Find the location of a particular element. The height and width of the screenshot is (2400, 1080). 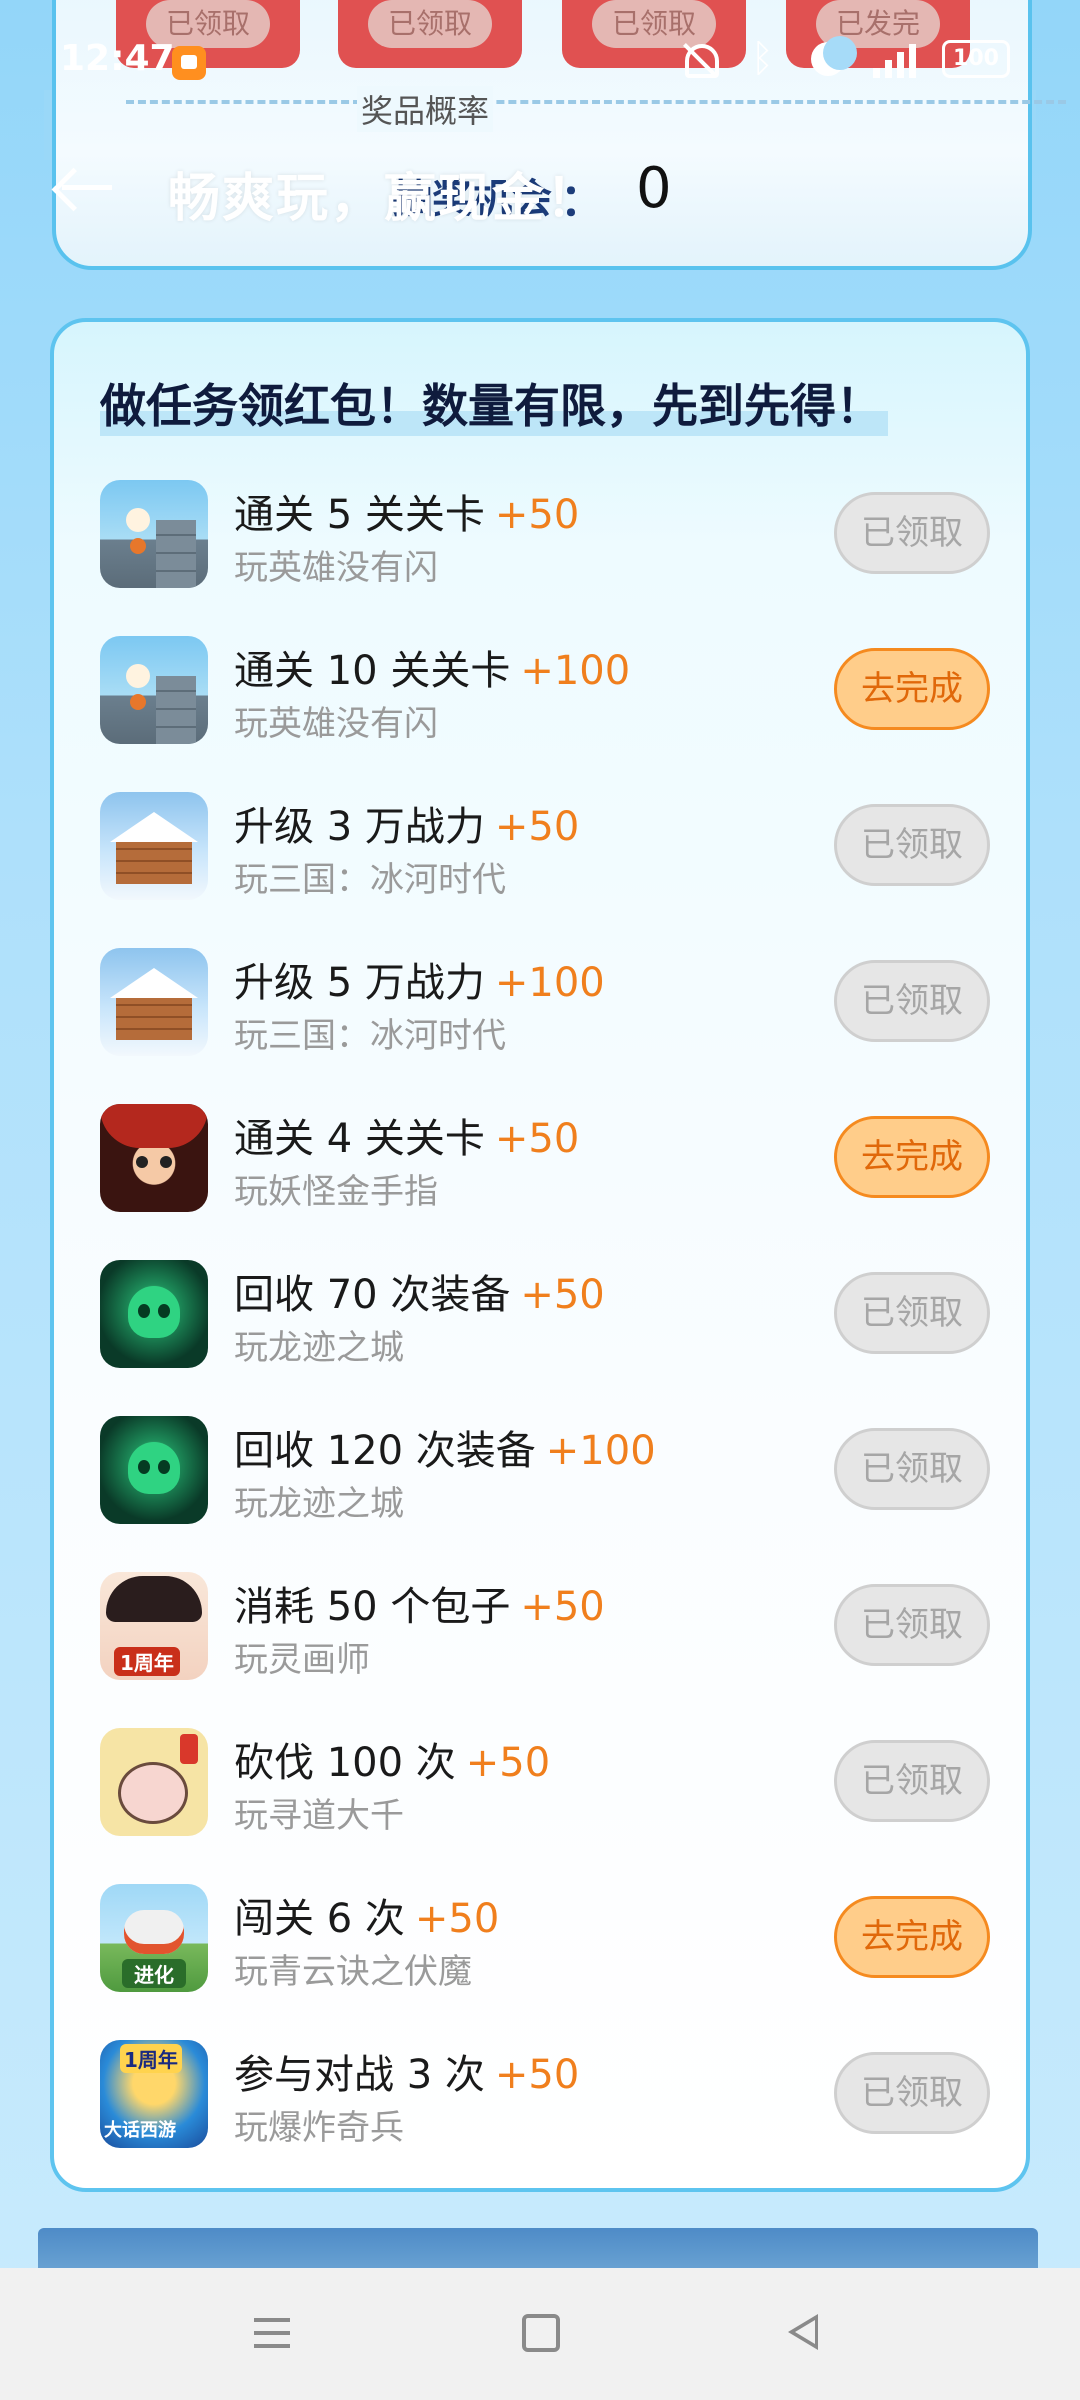

back-icon is located at coordinates (807, 2335).